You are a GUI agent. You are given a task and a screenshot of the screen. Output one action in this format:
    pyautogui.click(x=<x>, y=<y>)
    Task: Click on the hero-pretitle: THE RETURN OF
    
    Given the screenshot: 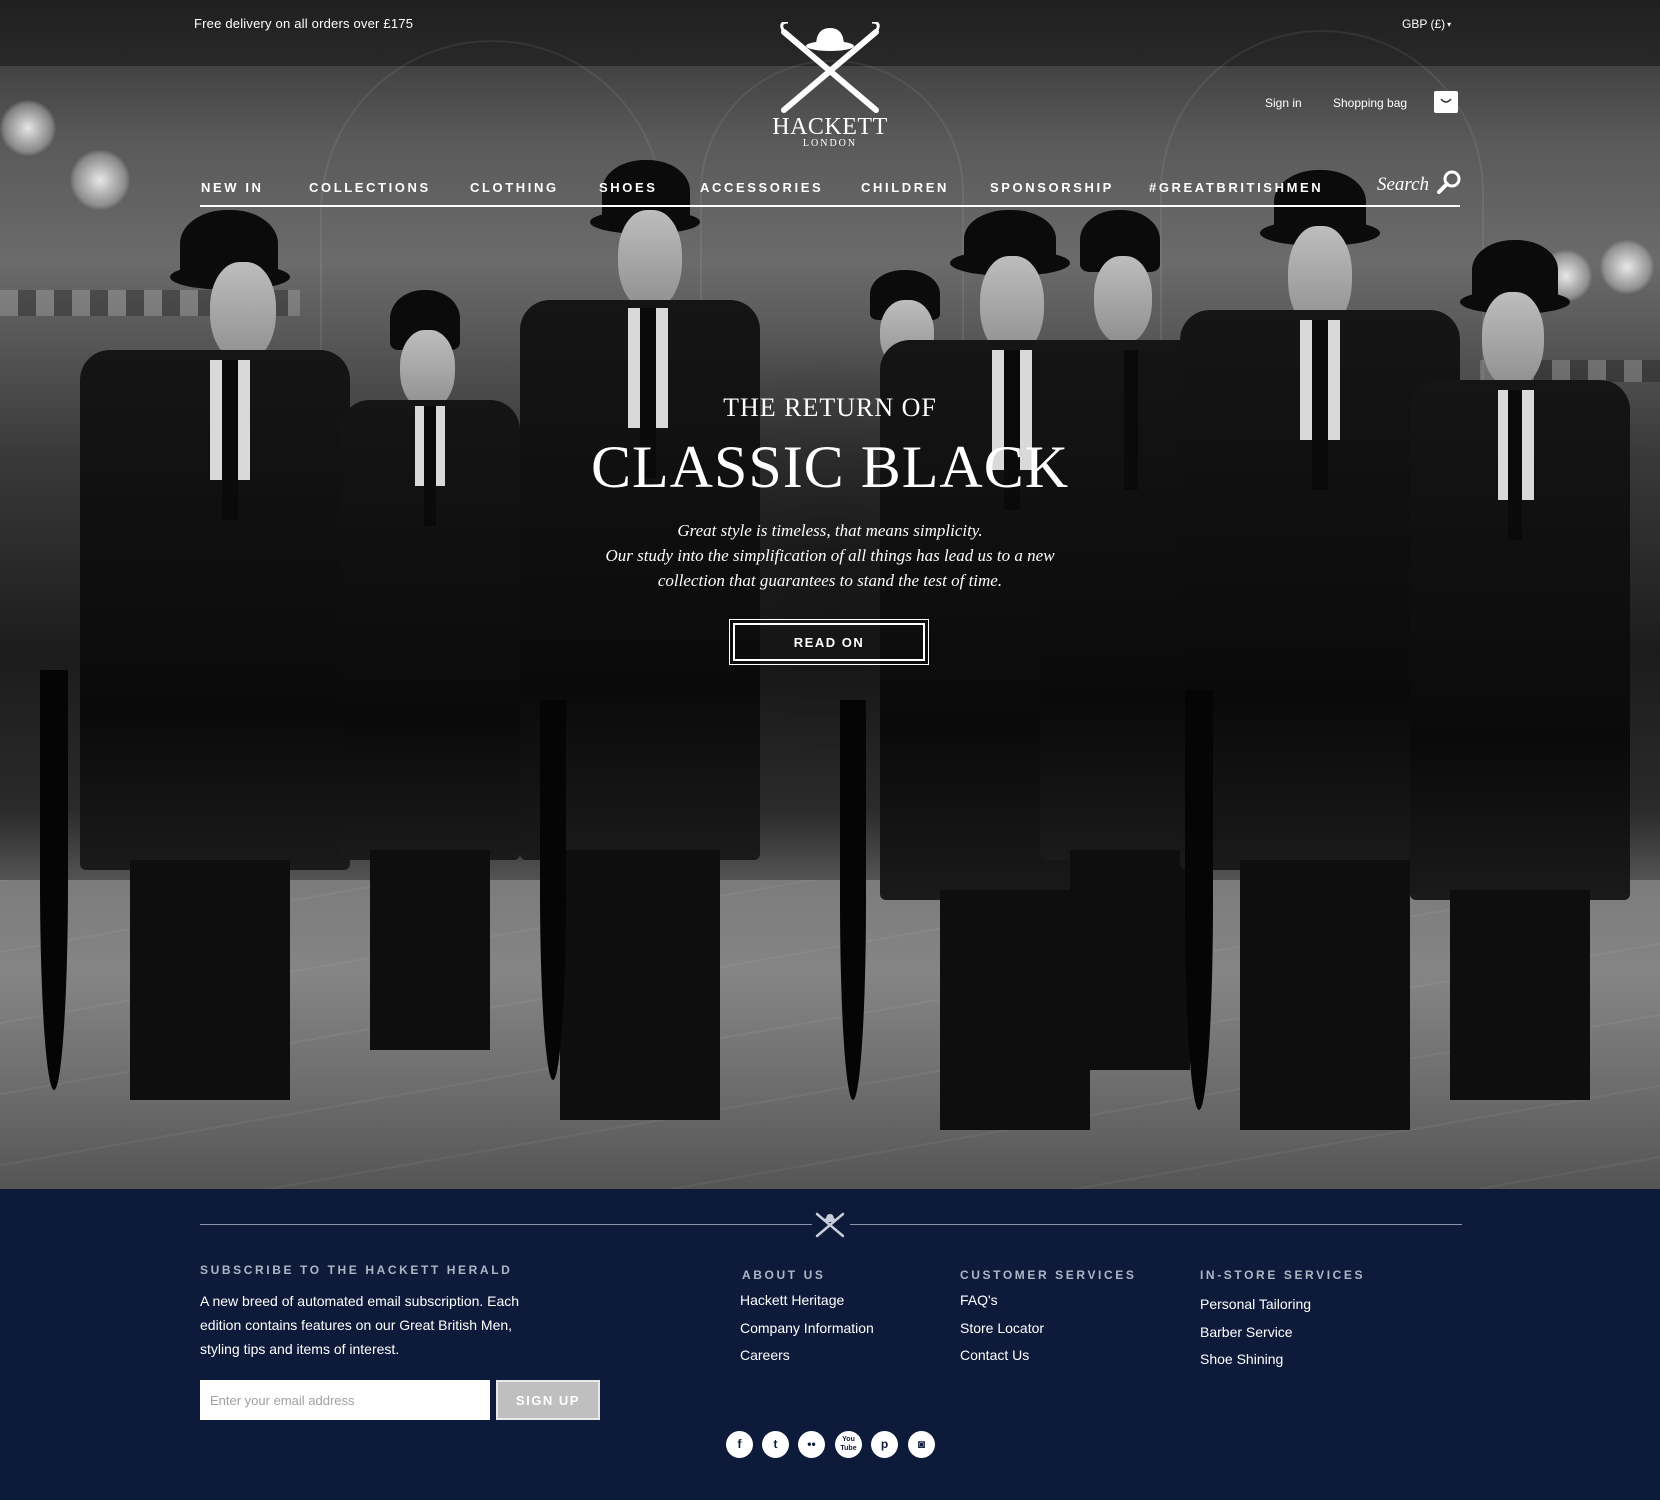 What is the action you would take?
    pyautogui.click(x=830, y=407)
    